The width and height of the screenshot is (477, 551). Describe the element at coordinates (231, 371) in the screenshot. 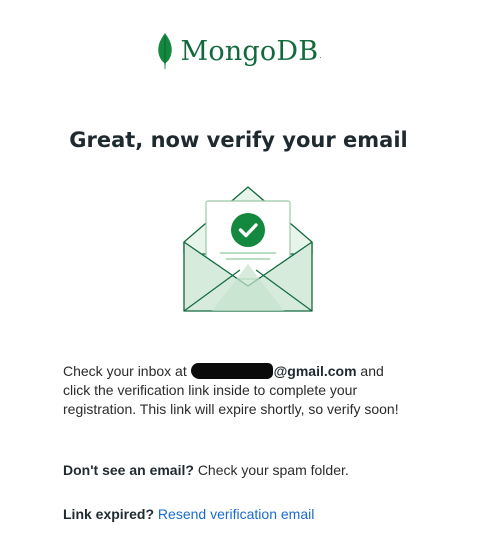

I see `redacted-email-user` at that location.